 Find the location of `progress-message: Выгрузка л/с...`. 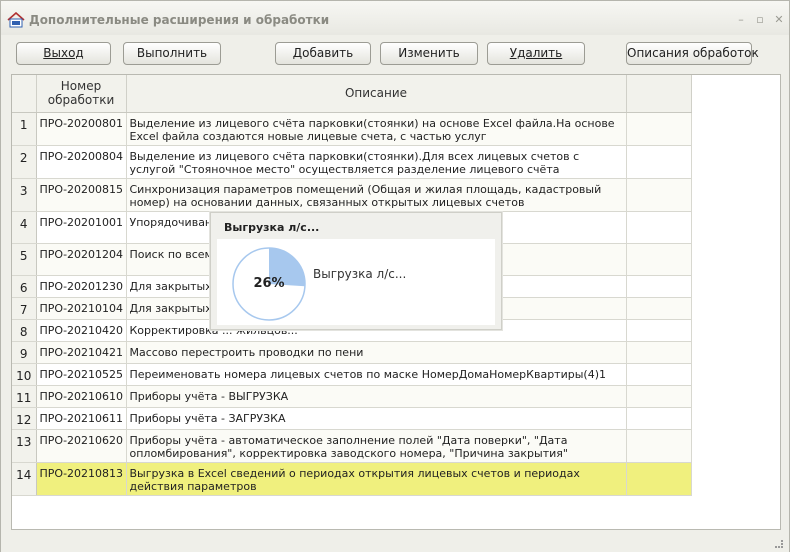

progress-message: Выгрузка л/с... is located at coordinates (360, 274).